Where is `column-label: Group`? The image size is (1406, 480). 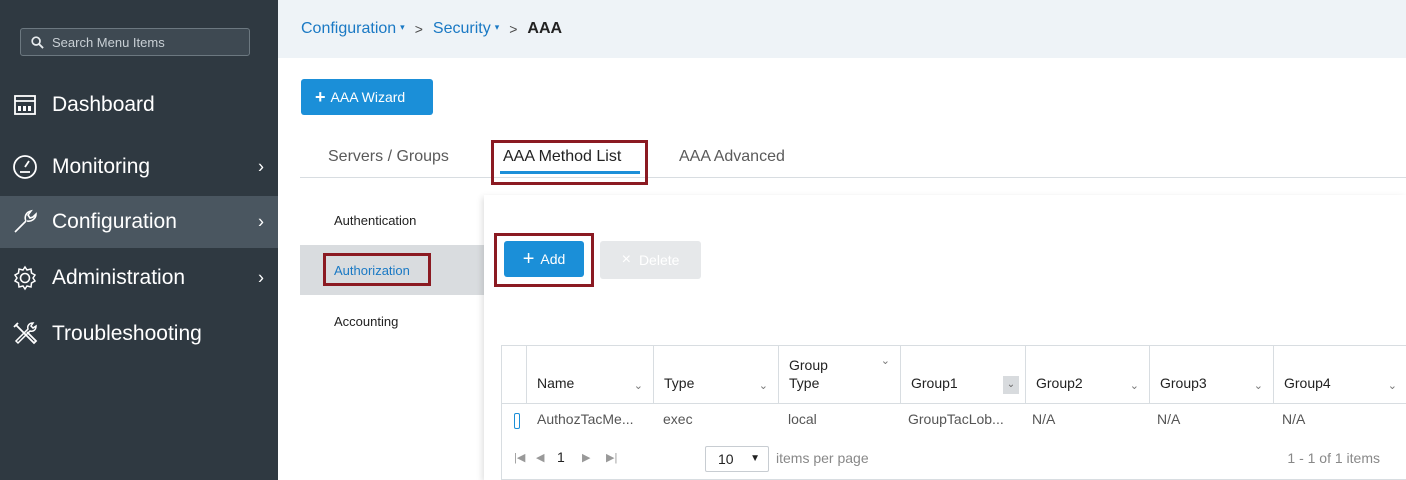
column-label: Group is located at coordinates (808, 365).